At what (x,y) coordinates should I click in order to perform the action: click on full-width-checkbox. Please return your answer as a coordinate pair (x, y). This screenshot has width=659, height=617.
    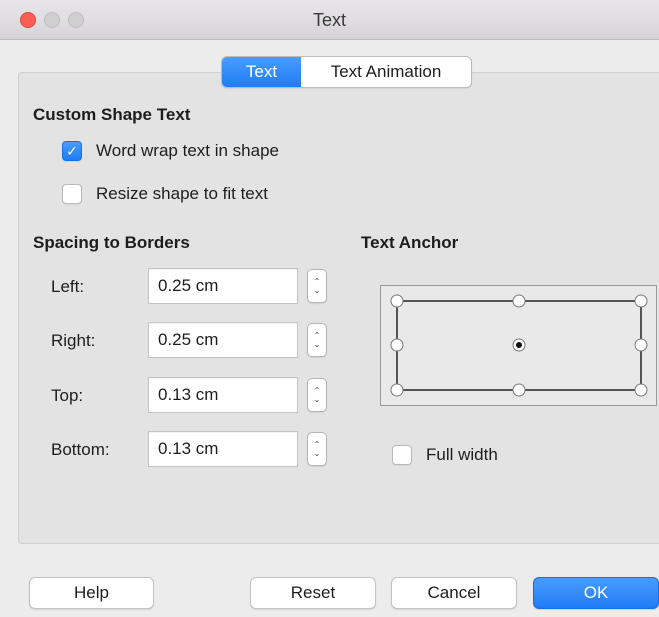
    Looking at the image, I should click on (402, 455).